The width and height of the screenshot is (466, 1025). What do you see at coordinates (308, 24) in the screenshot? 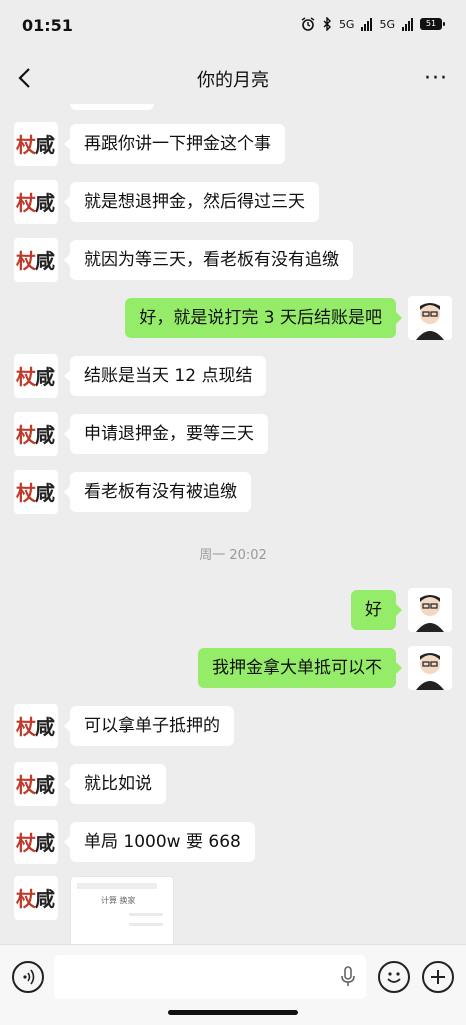
I see `alarm-icon` at bounding box center [308, 24].